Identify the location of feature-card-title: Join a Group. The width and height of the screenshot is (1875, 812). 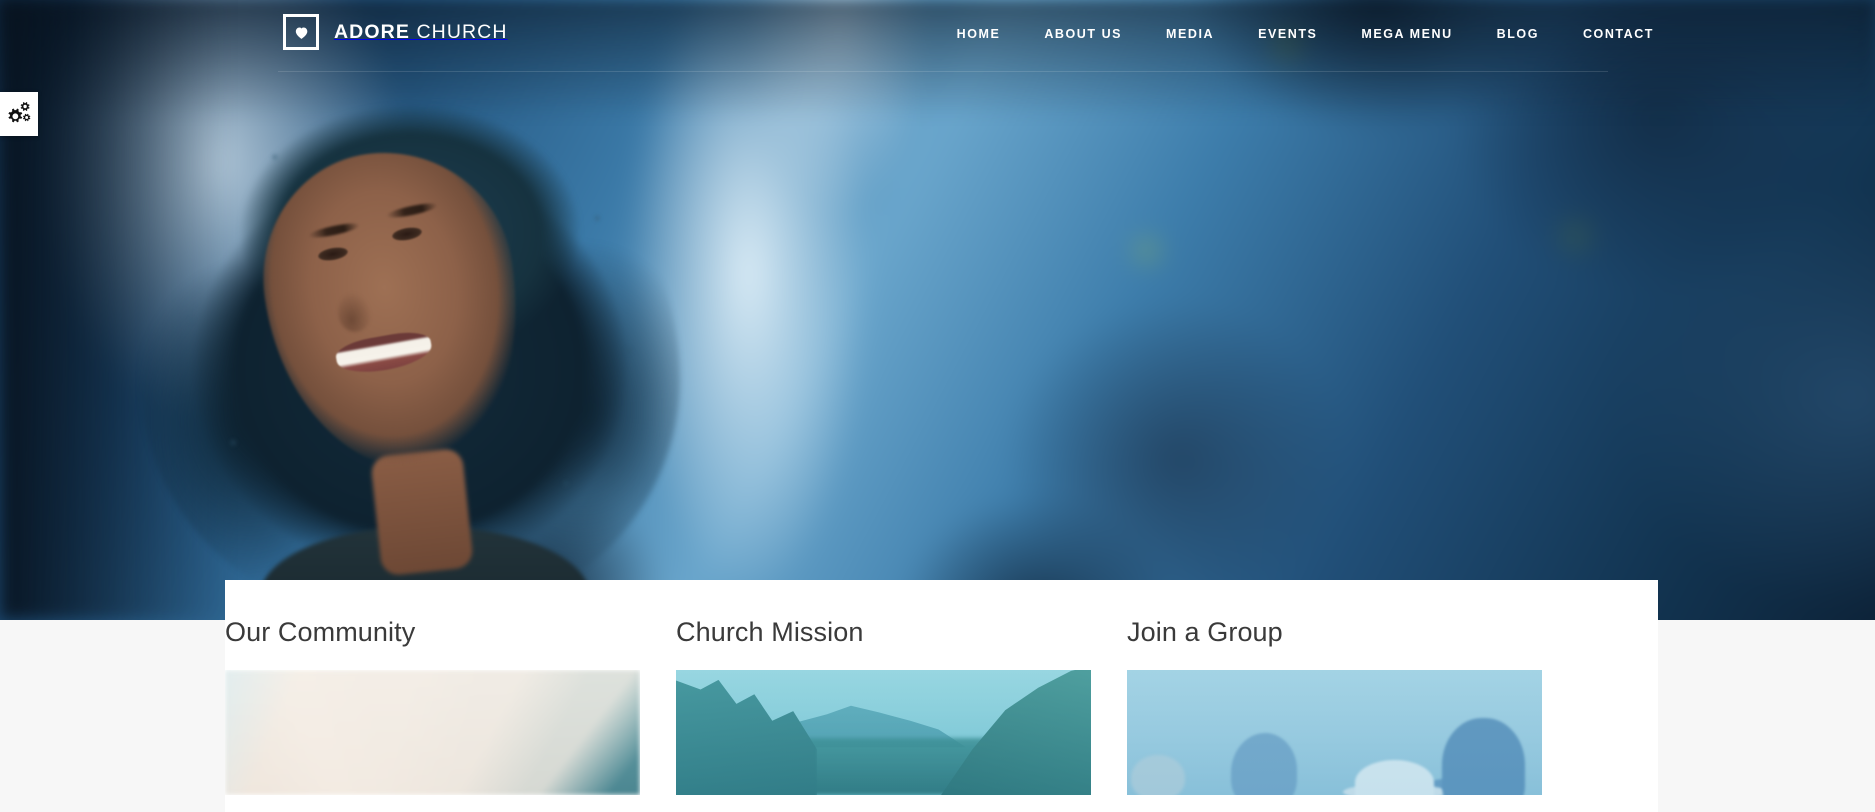
(1205, 632).